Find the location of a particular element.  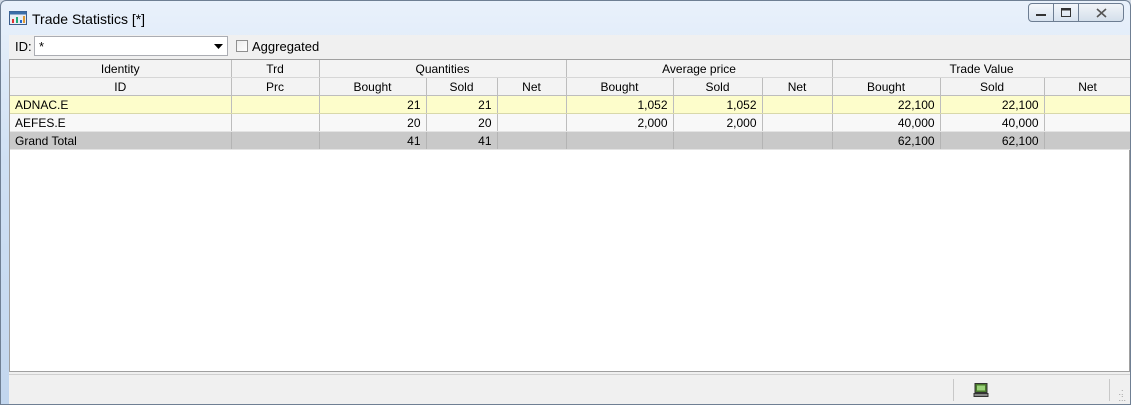

status-bar: .:.:. is located at coordinates (569, 389).